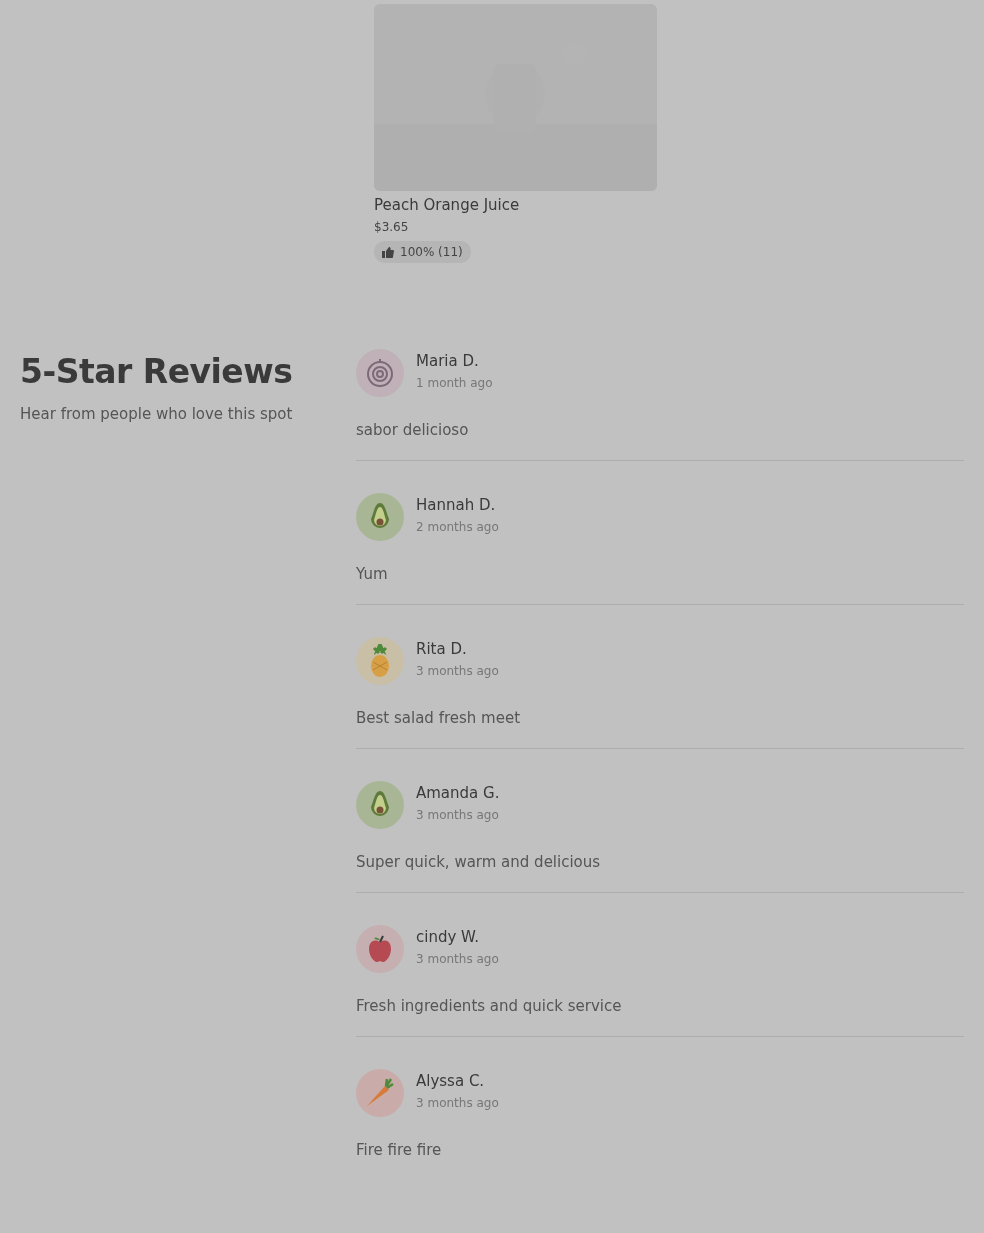  What do you see at coordinates (380, 661) in the screenshot?
I see `pineapple-icon` at bounding box center [380, 661].